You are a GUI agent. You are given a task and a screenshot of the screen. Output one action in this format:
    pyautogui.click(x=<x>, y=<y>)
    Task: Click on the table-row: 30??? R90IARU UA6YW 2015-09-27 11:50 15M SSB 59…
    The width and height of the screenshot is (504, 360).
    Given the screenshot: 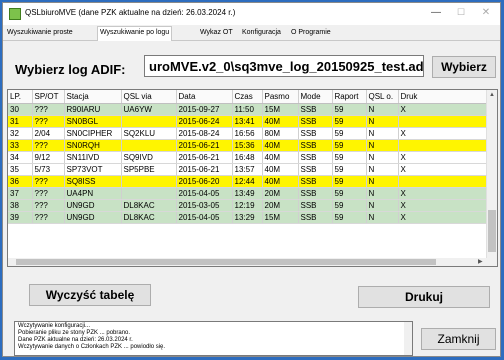 What is the action you would take?
    pyautogui.click(x=248, y=109)
    